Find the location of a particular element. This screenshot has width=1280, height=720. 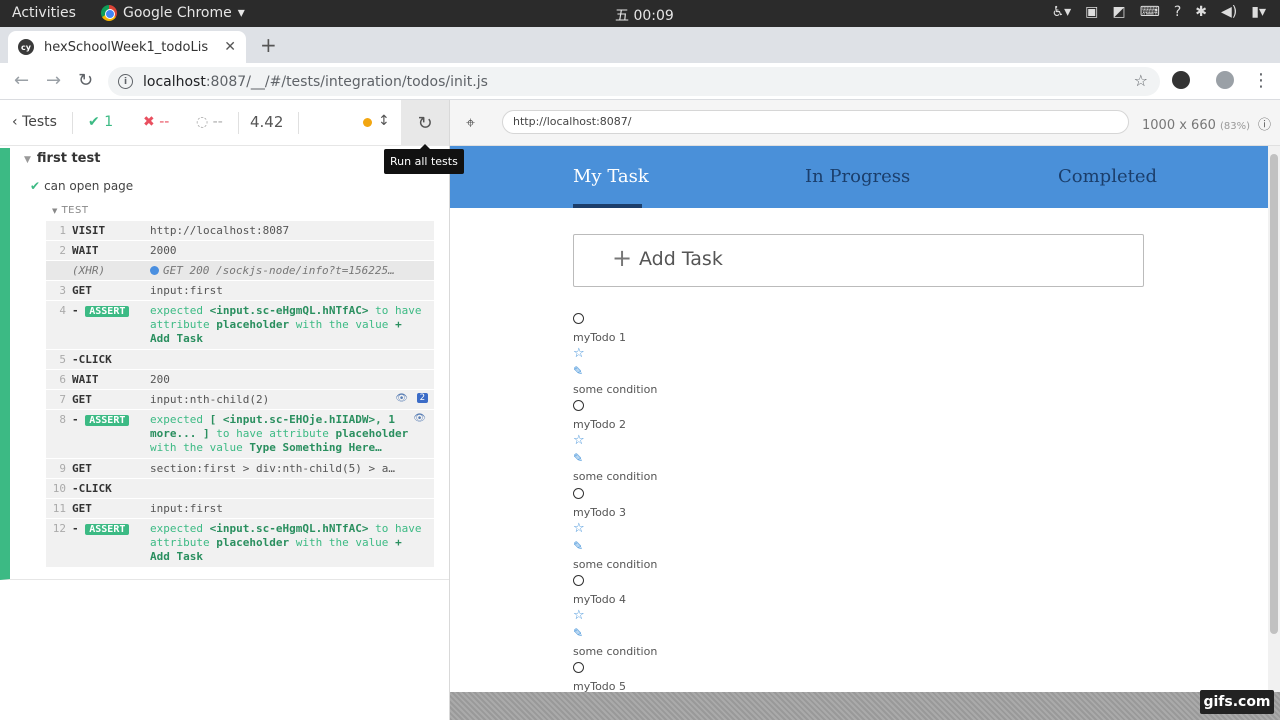

battery-icon: ▮▾ is located at coordinates (1258, 12).